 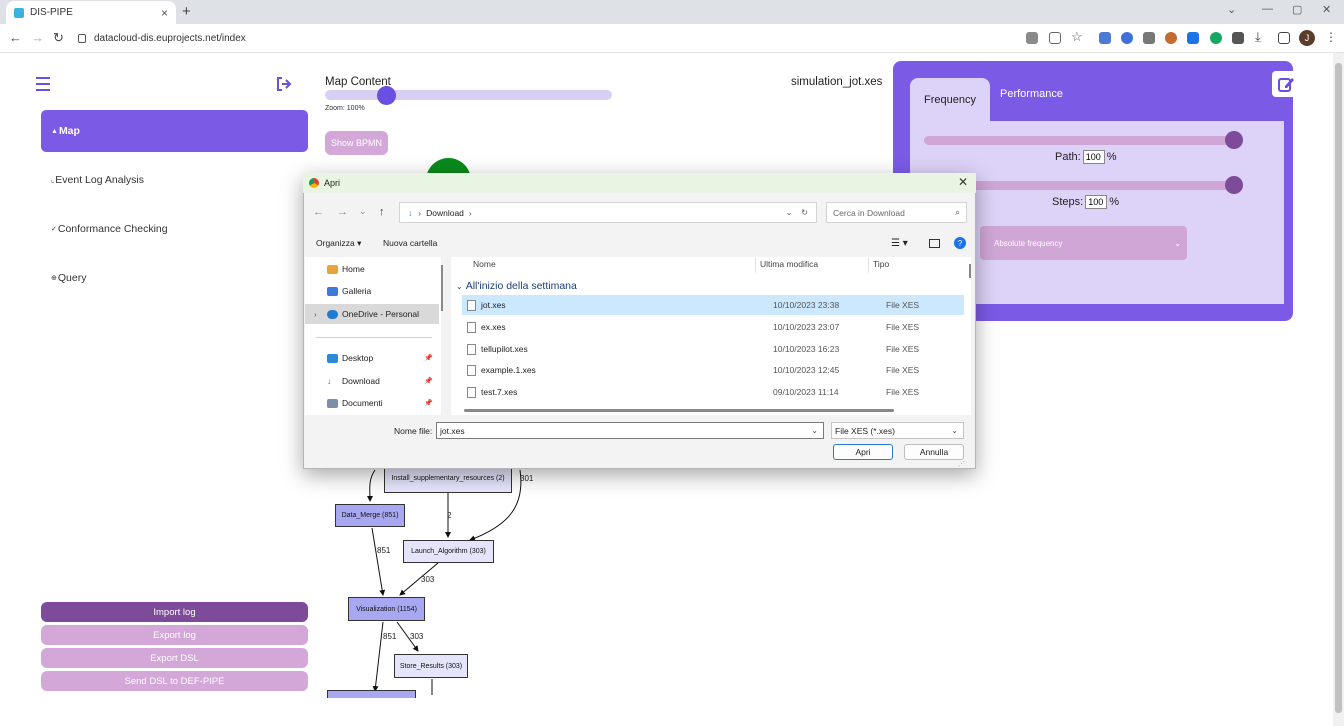 What do you see at coordinates (1105, 38) in the screenshot?
I see `extension-translate-icon` at bounding box center [1105, 38].